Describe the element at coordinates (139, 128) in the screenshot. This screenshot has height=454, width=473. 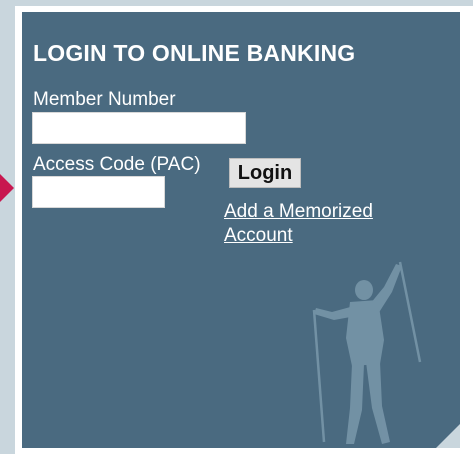
I see `member-number-input` at that location.